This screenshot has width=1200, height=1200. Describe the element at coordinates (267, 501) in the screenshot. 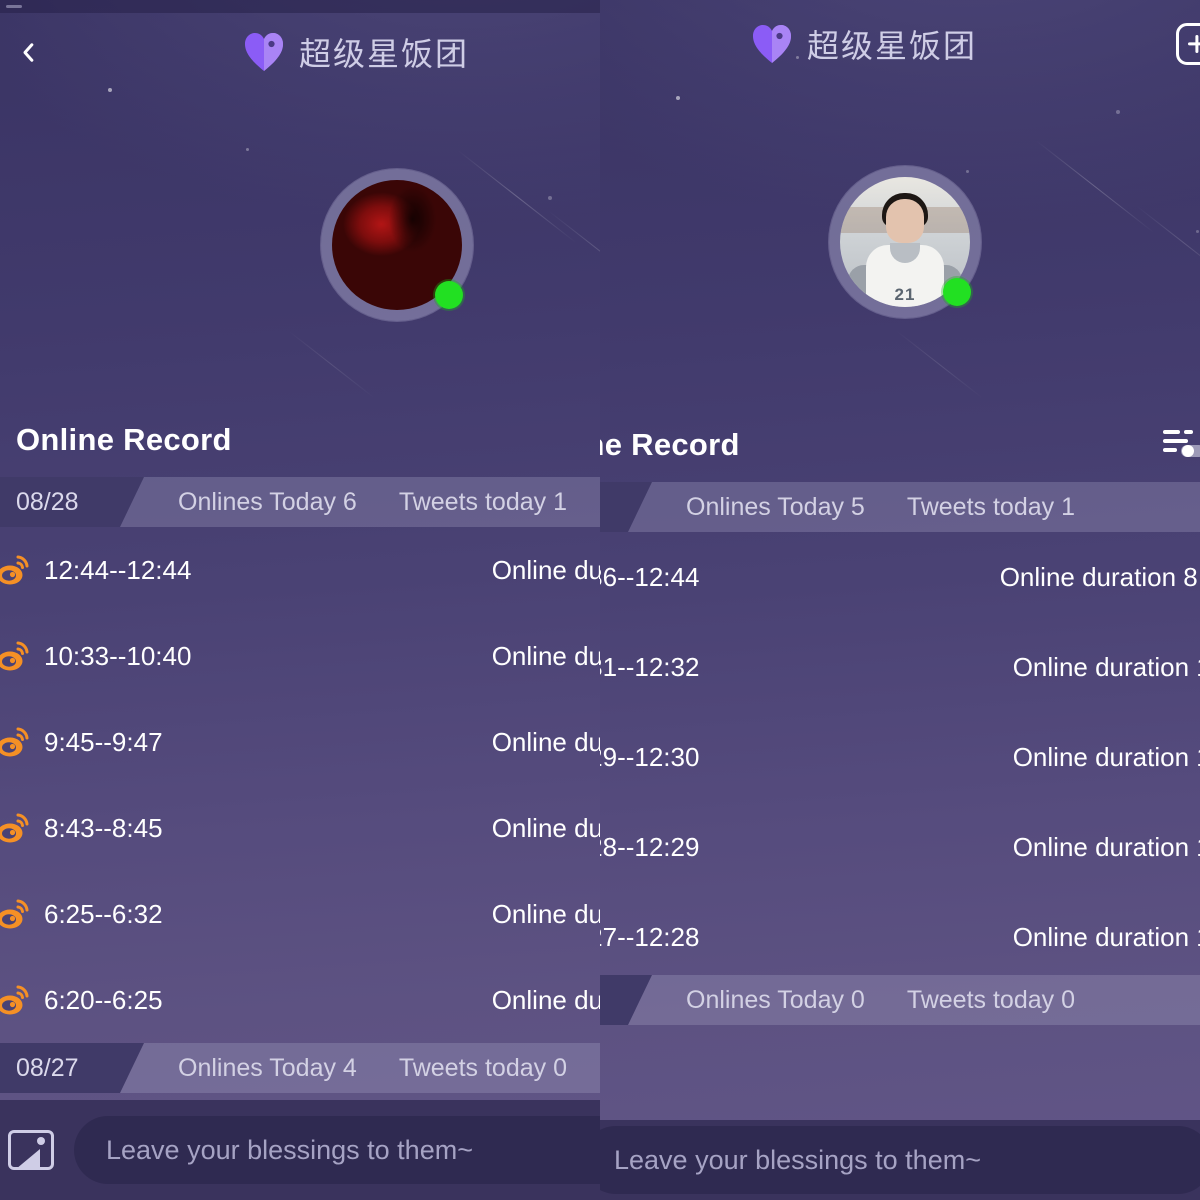

I see `onlines-today-stat: Onlines Today 6` at that location.